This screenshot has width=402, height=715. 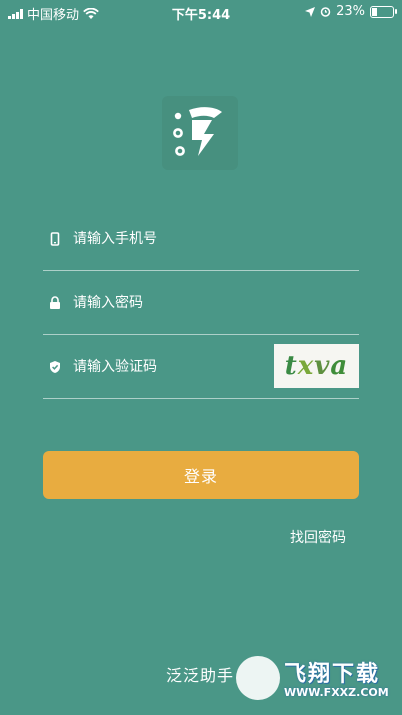 I want to click on captcha-image: t x v a, so click(x=316, y=366).